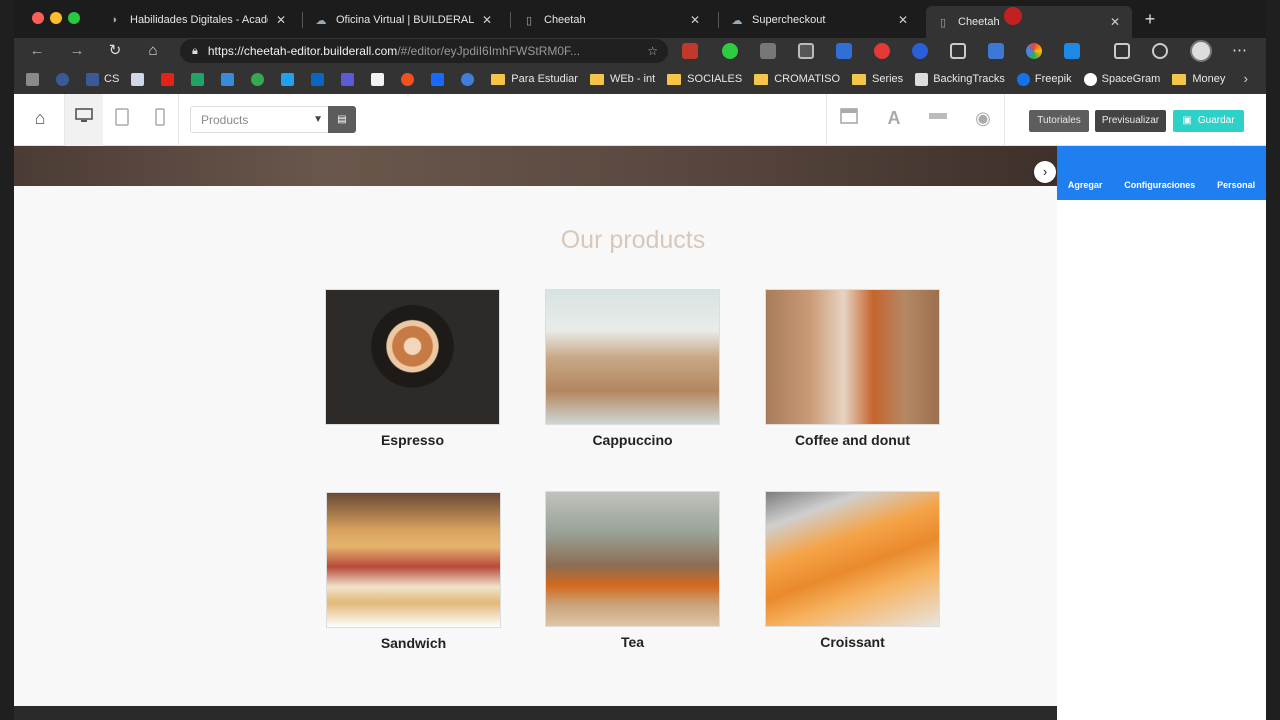 Image resolution: width=1280 pixels, height=720 pixels. Describe the element at coordinates (852, 440) in the screenshot. I see `product-name: Coffee and donut` at that location.